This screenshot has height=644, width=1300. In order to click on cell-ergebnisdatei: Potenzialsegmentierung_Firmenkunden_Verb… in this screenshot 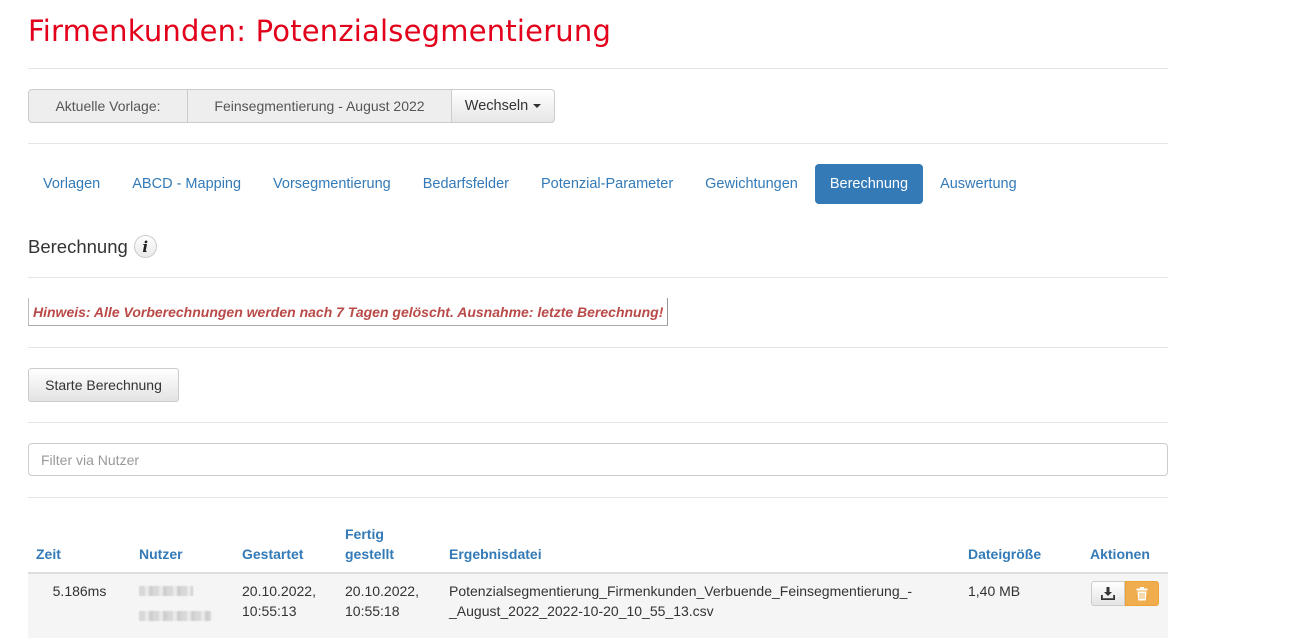, I will do `click(700, 605)`.